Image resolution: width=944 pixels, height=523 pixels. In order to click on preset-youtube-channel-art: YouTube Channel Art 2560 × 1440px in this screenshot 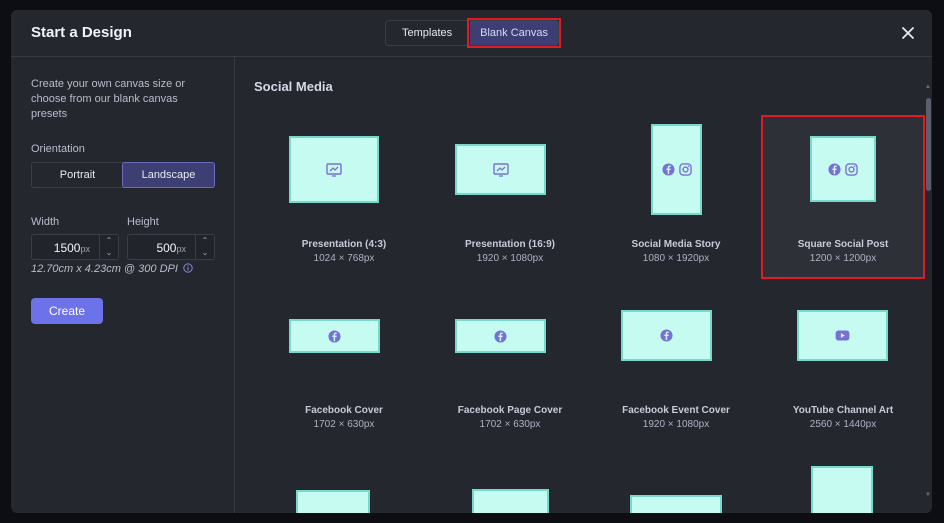, I will do `click(843, 363)`.